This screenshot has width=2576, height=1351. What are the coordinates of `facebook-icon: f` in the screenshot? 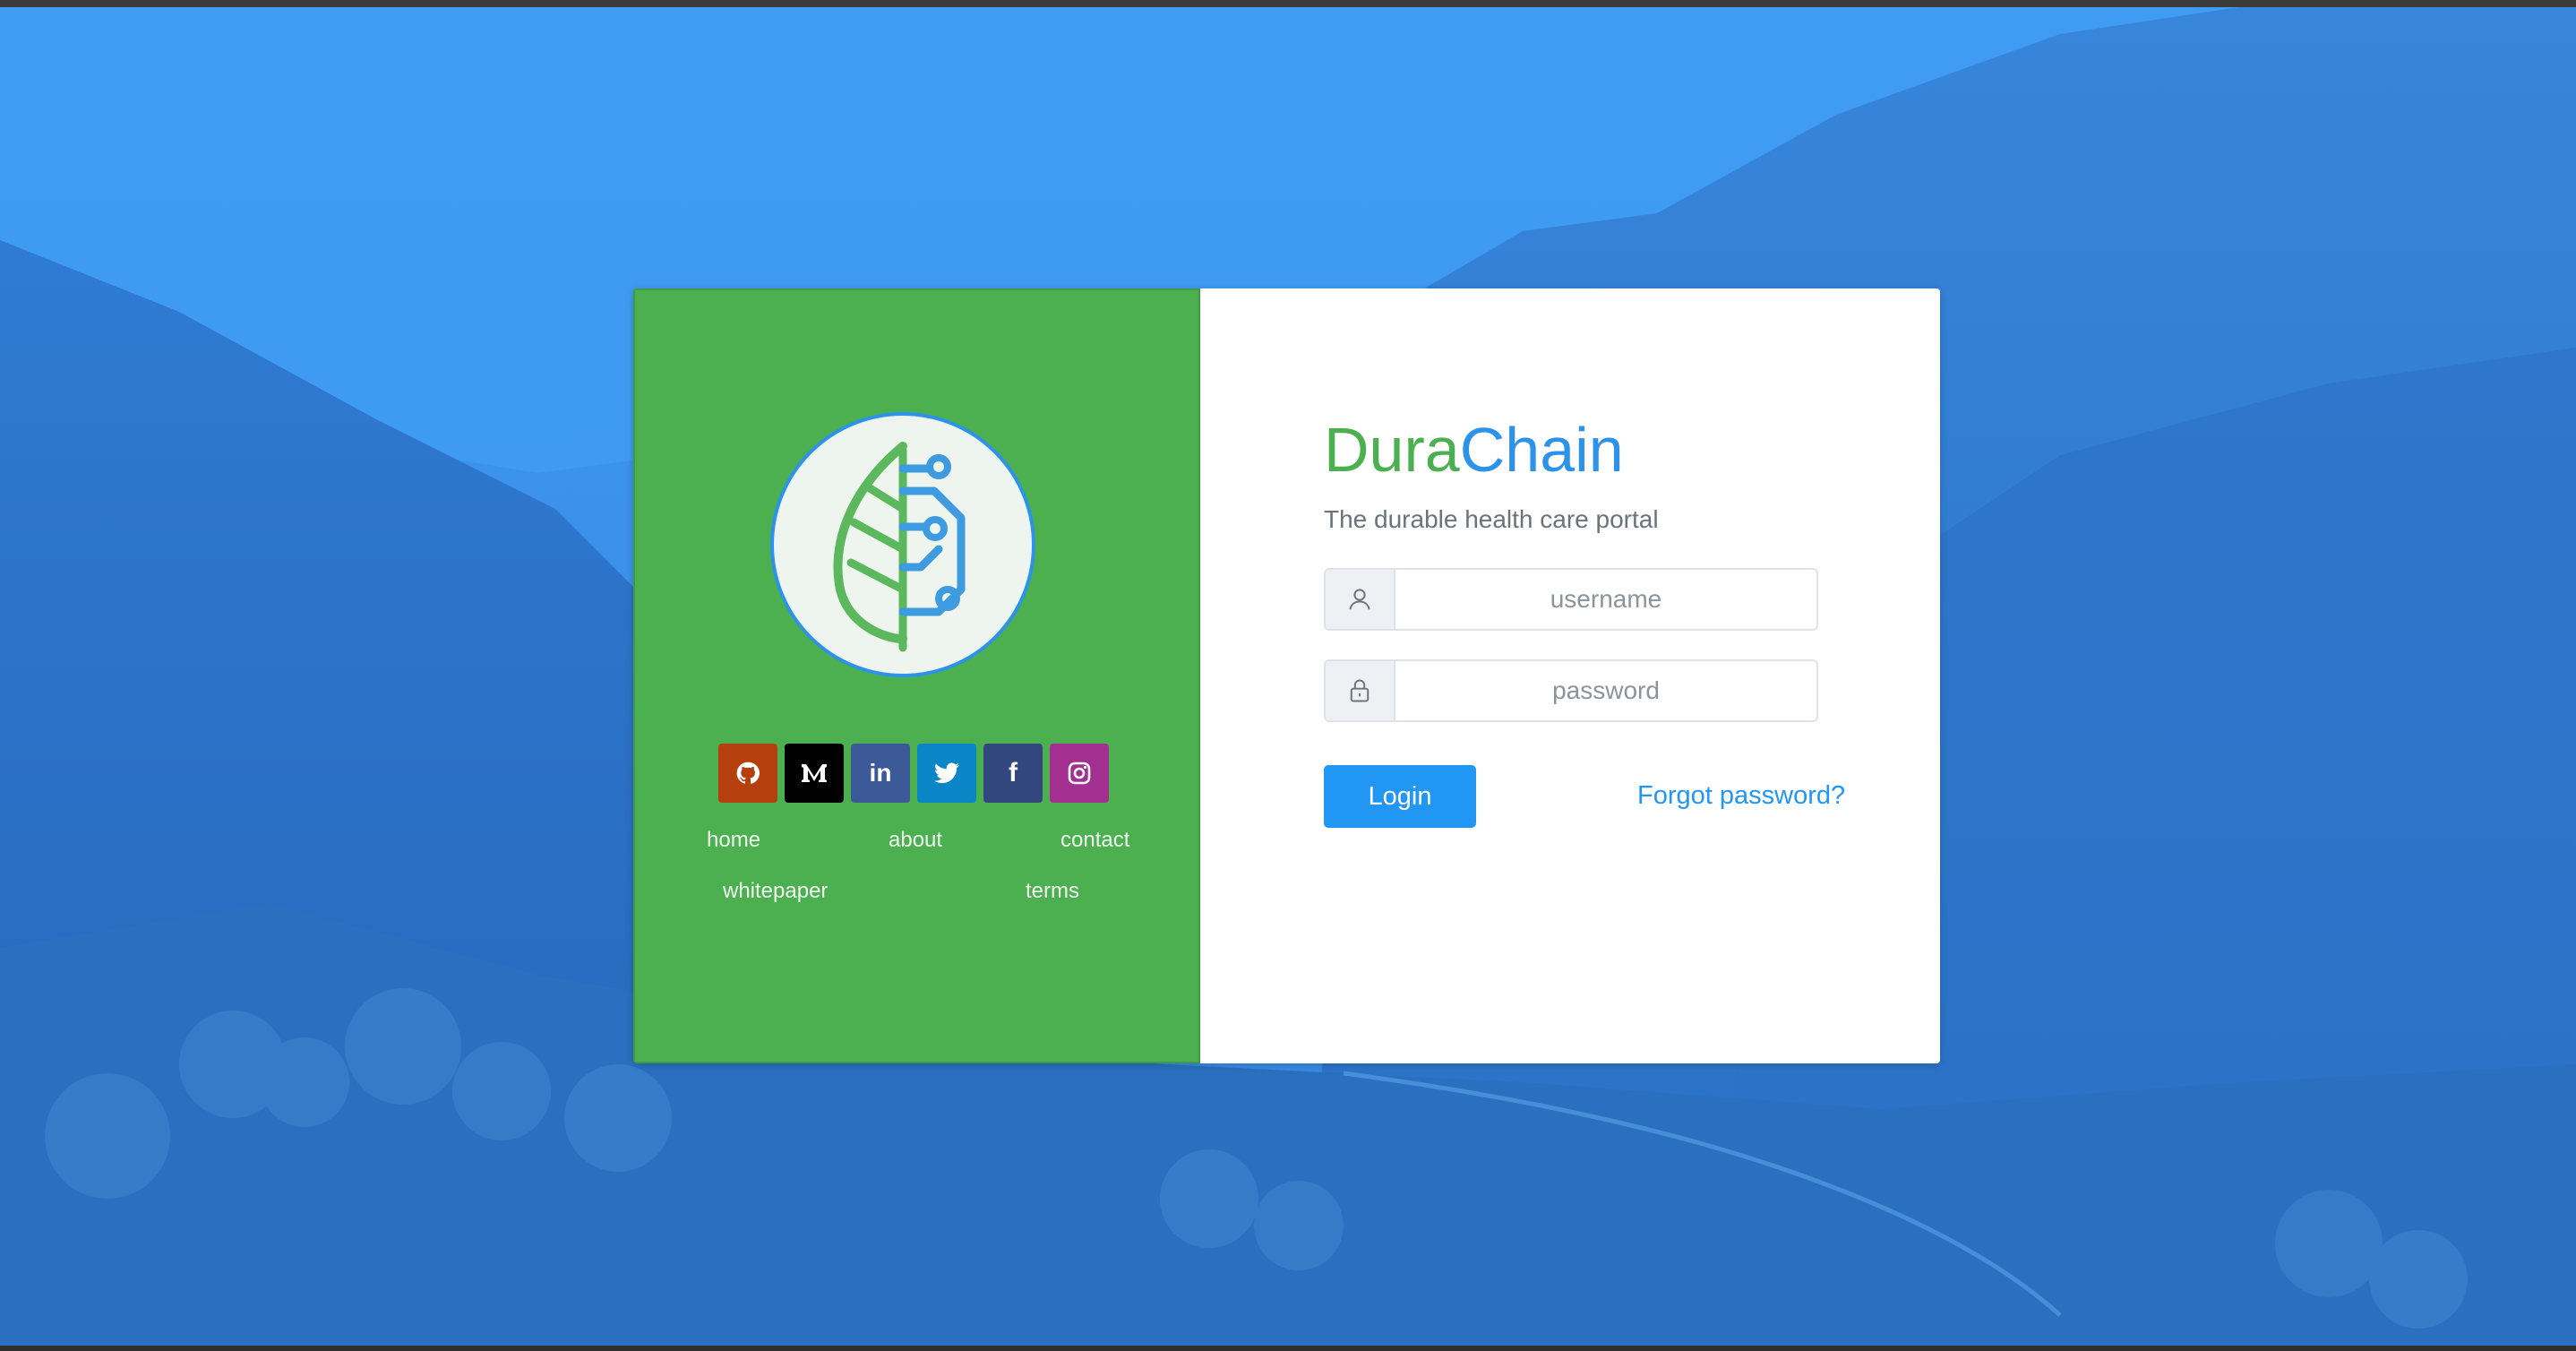 It's located at (1013, 773).